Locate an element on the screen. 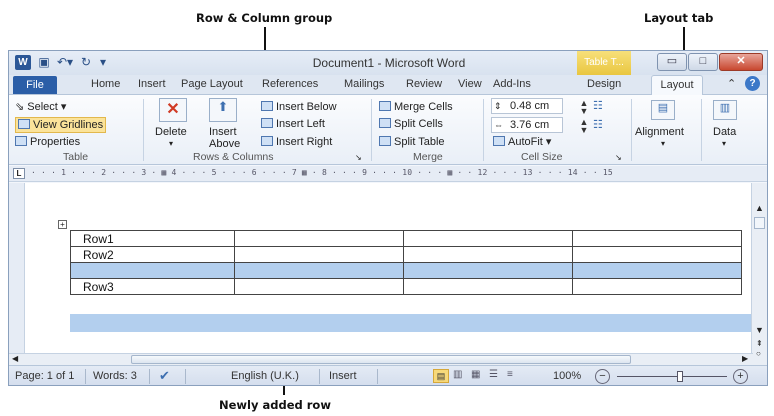 The height and width of the screenshot is (416, 774). new-row-selection is located at coordinates (412, 323).